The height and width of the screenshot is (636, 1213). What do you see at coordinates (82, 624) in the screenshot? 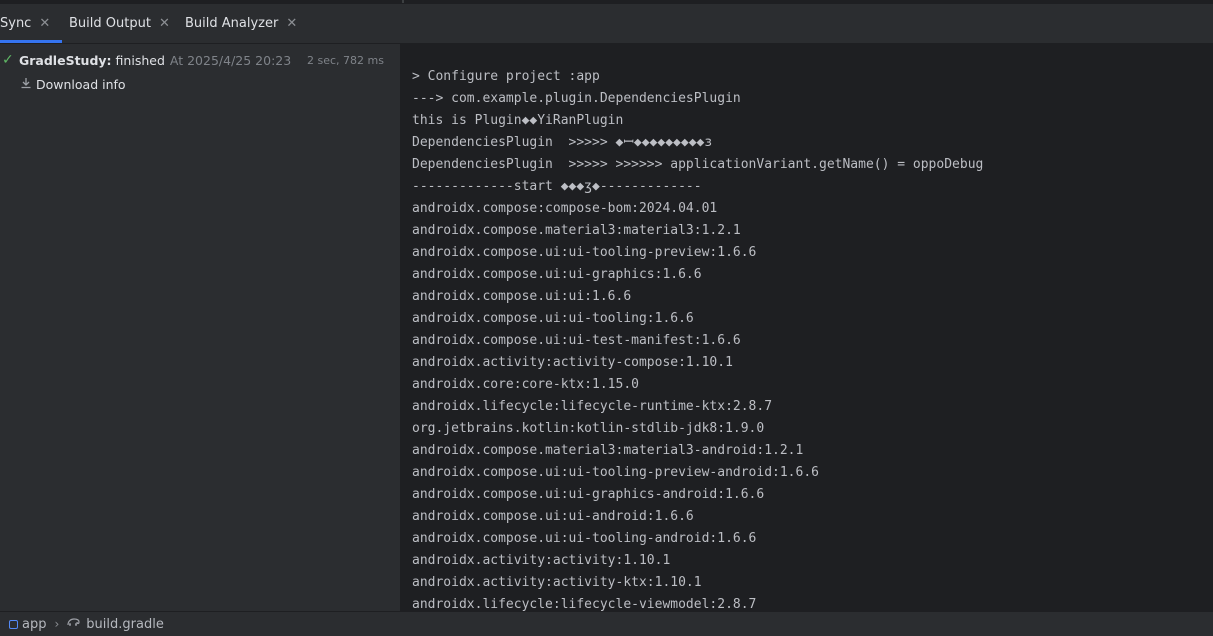
I see `breadcrumb: app › build.gradle` at bounding box center [82, 624].